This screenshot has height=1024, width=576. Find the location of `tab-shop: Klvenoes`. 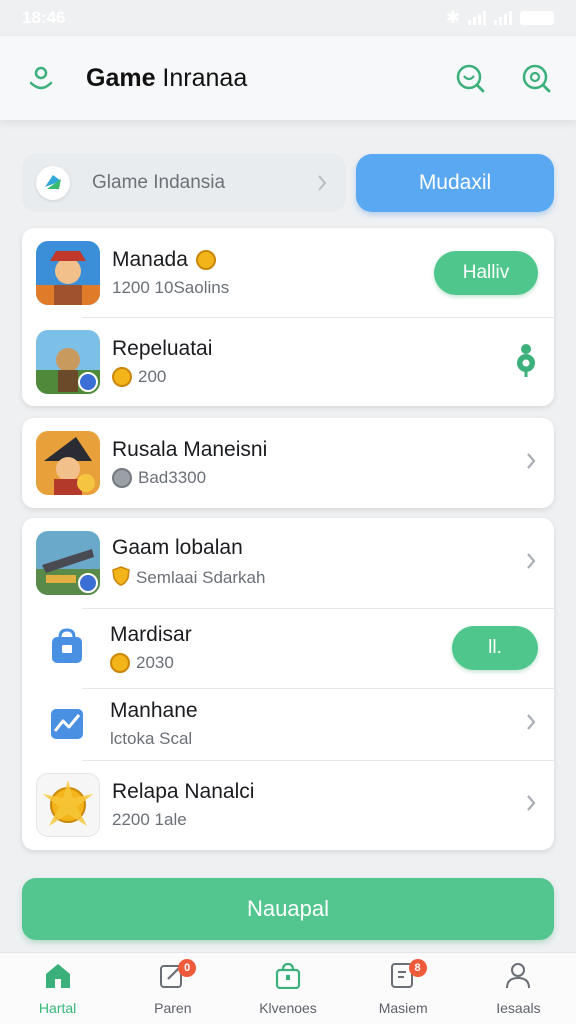

tab-shop: Klvenoes is located at coordinates (287, 988).